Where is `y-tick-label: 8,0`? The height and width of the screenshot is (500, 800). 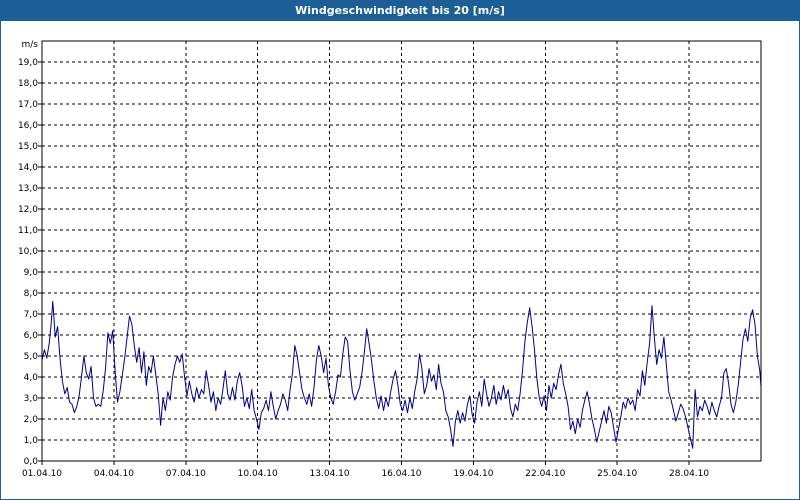 y-tick-label: 8,0 is located at coordinates (31, 294).